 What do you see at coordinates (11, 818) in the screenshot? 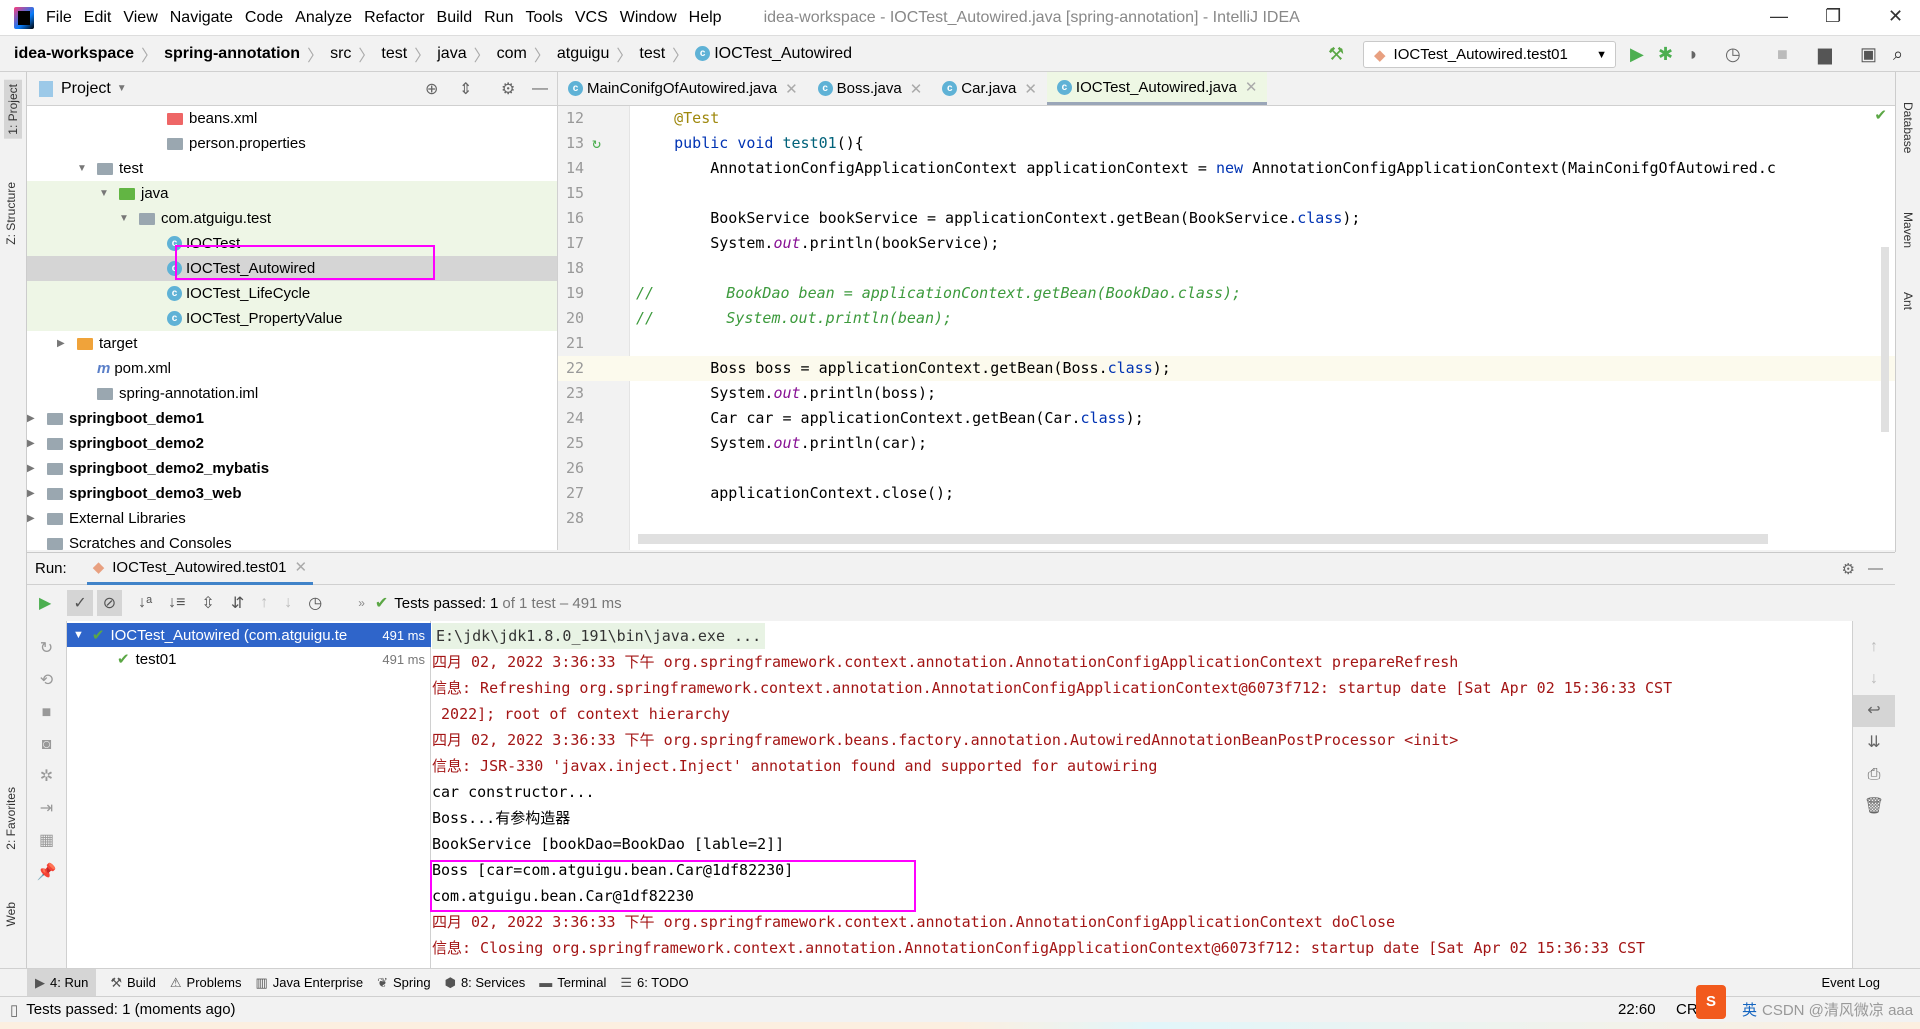
I see `favorites-tool-button: 2: Favorites` at bounding box center [11, 818].